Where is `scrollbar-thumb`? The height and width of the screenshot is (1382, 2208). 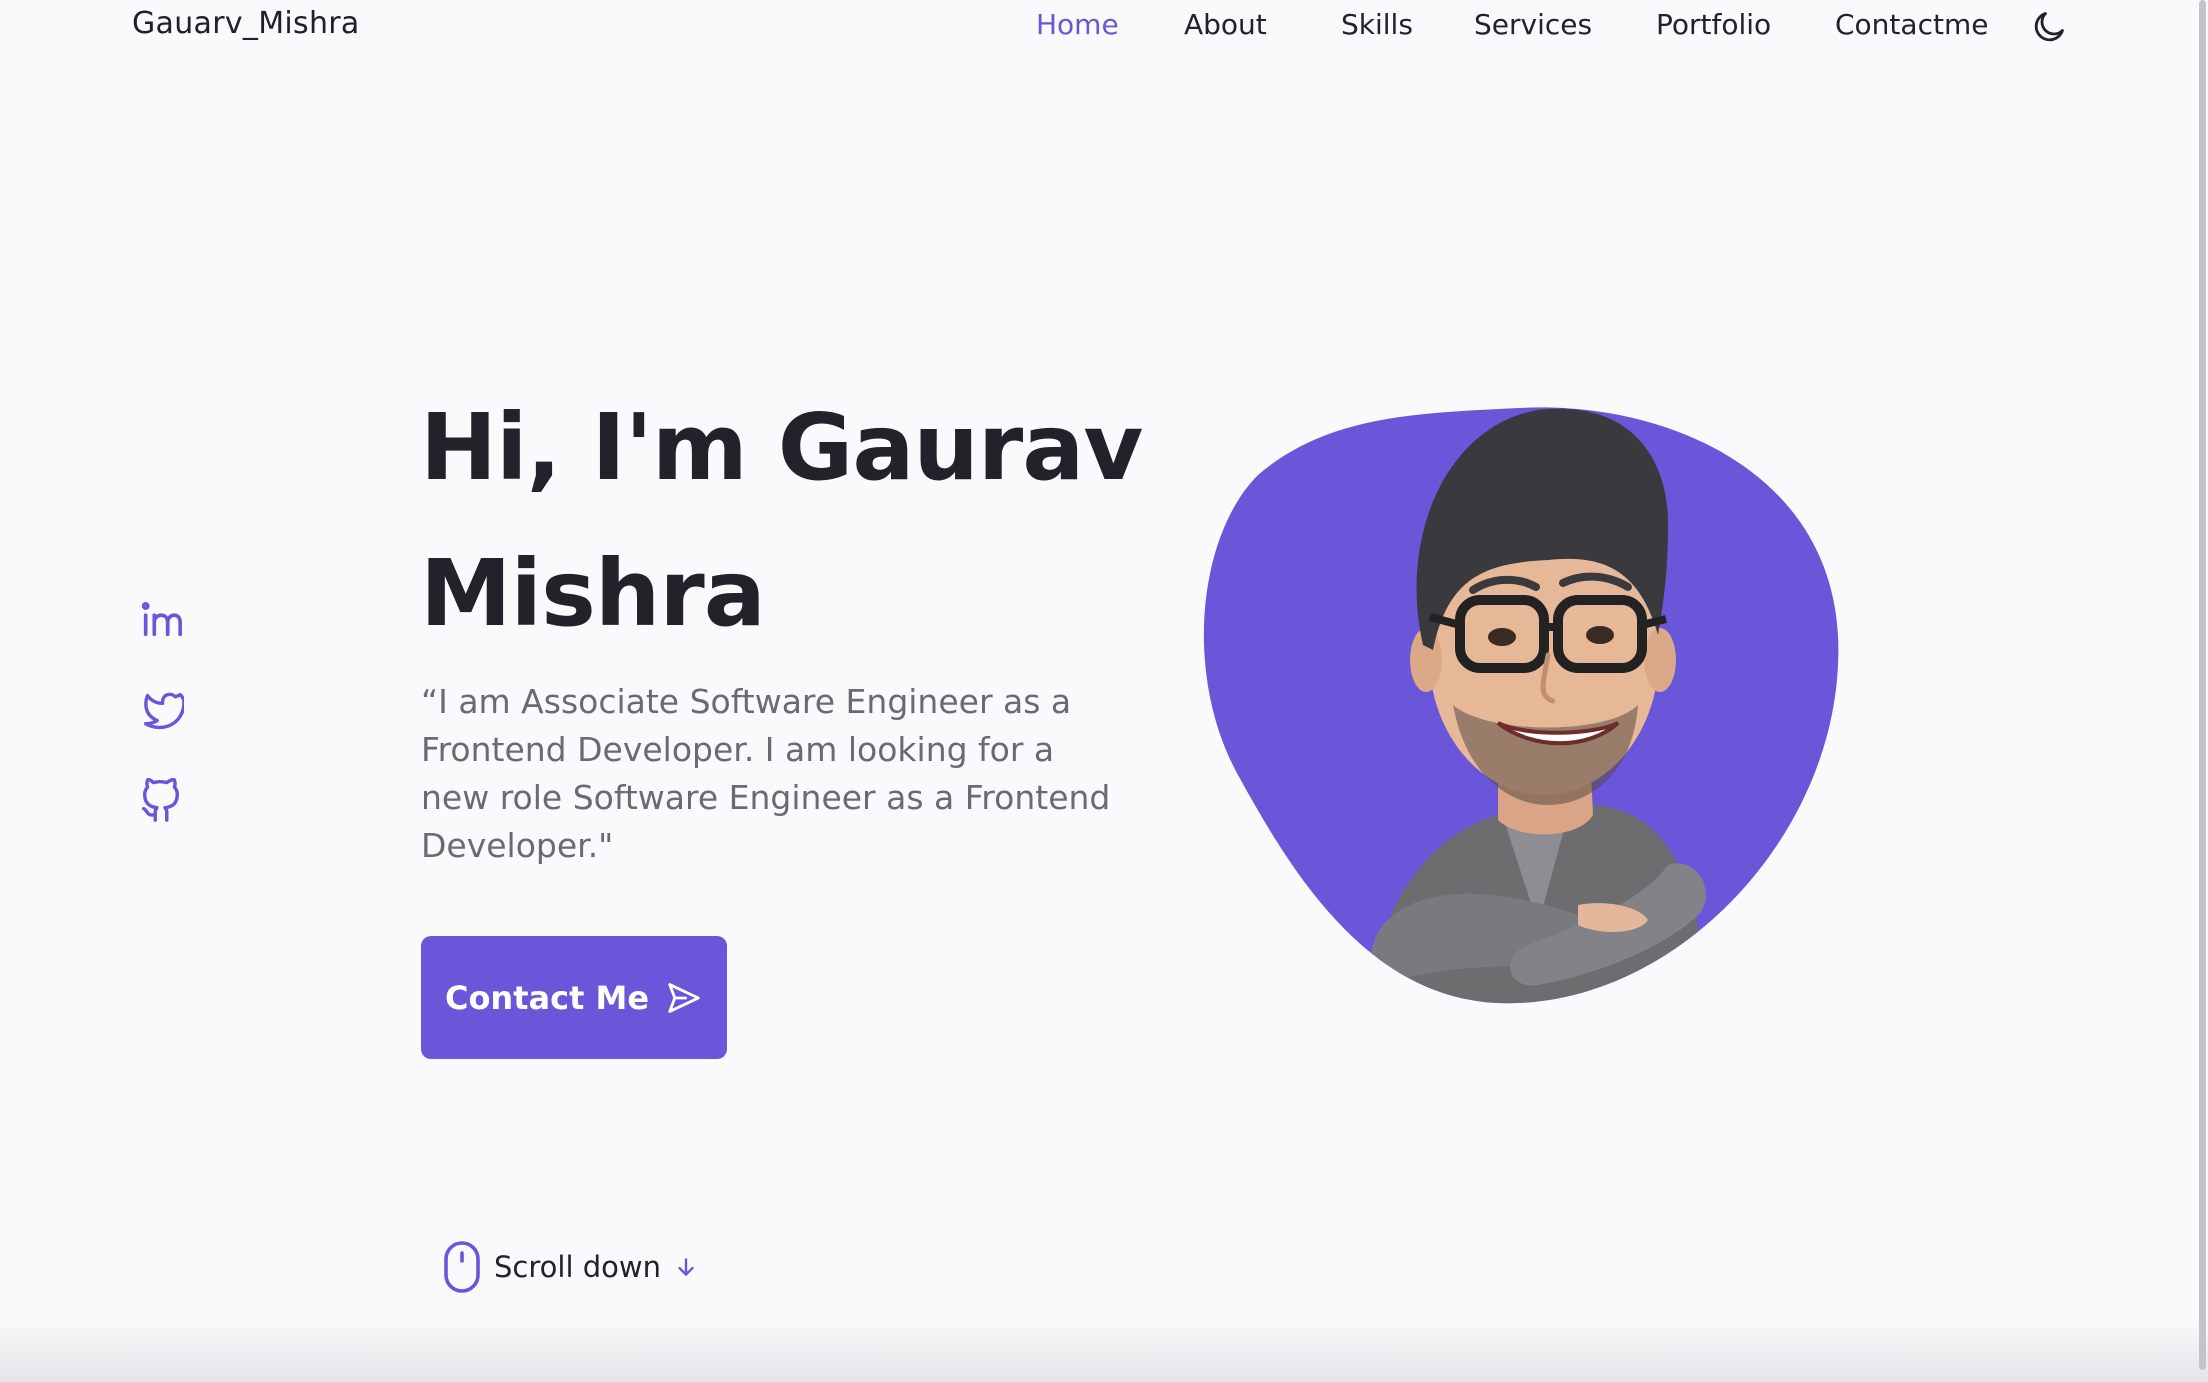
scrollbar-thumb is located at coordinates (2202, 685).